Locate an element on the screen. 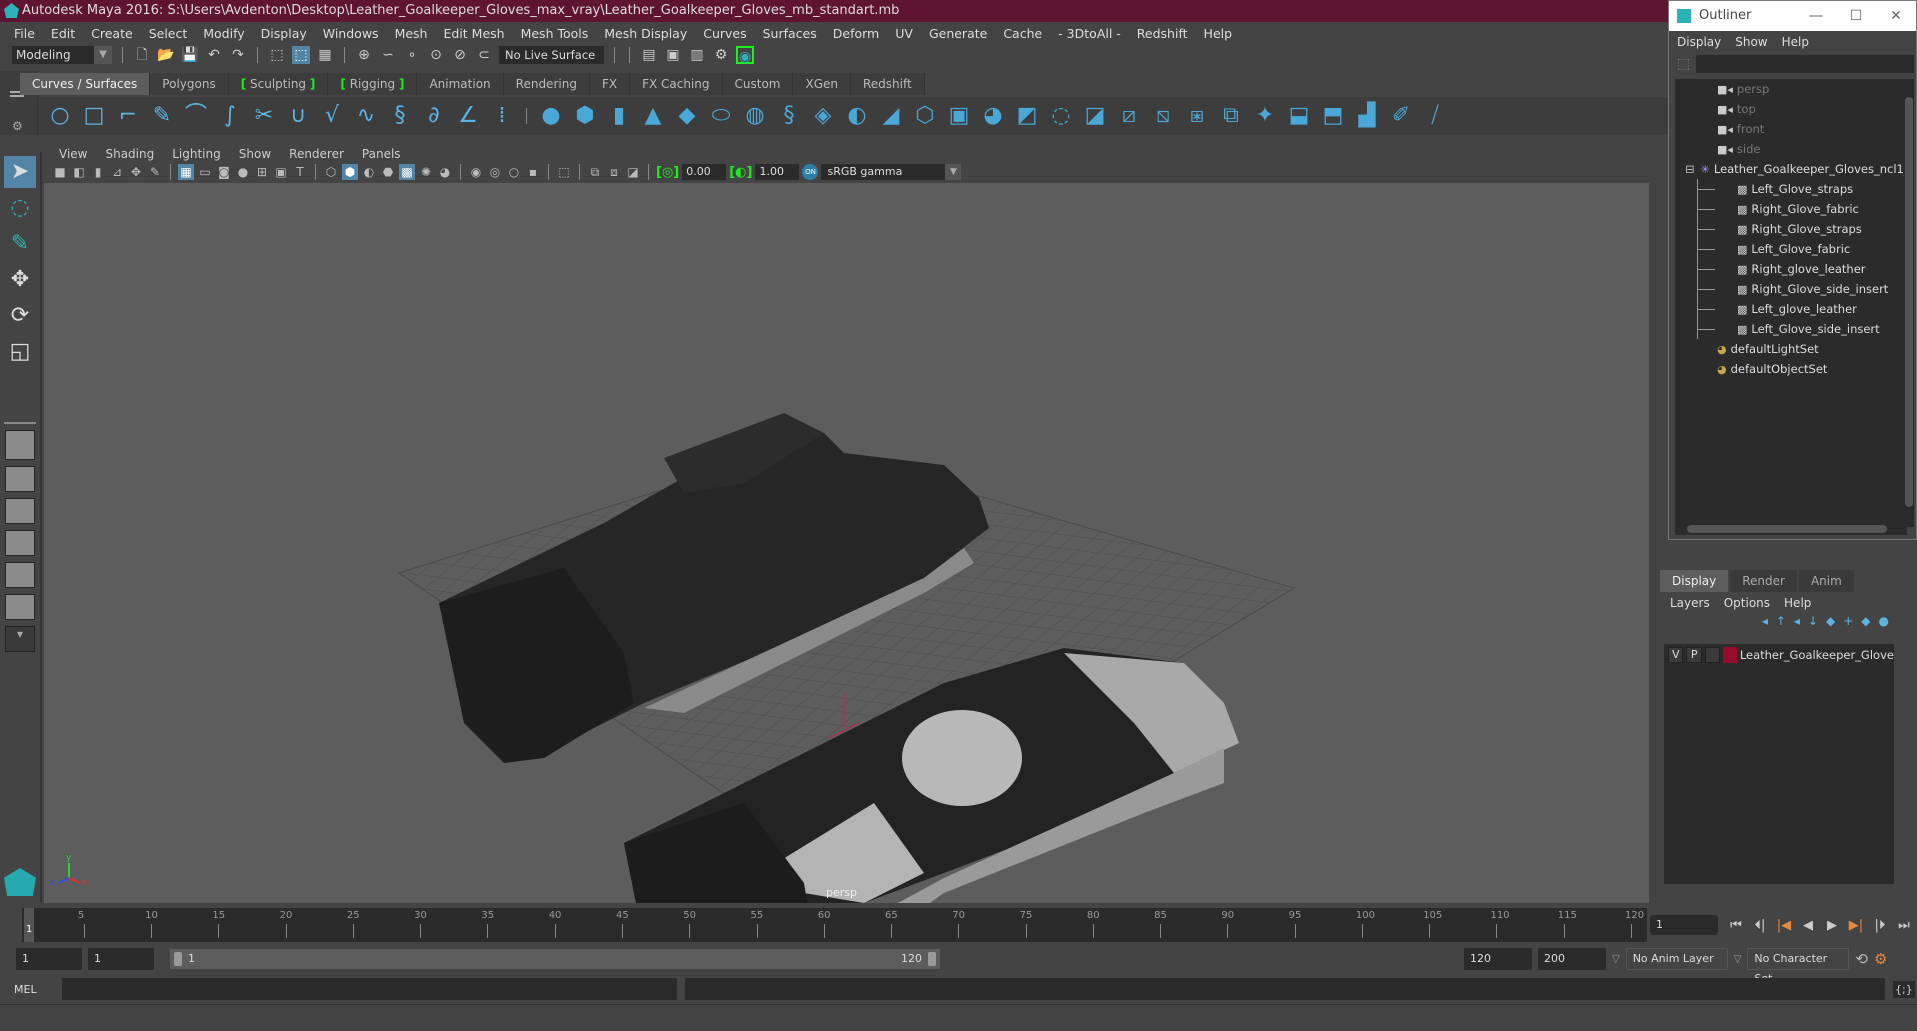  perspective-uv-layout-icon is located at coordinates (20, 607).